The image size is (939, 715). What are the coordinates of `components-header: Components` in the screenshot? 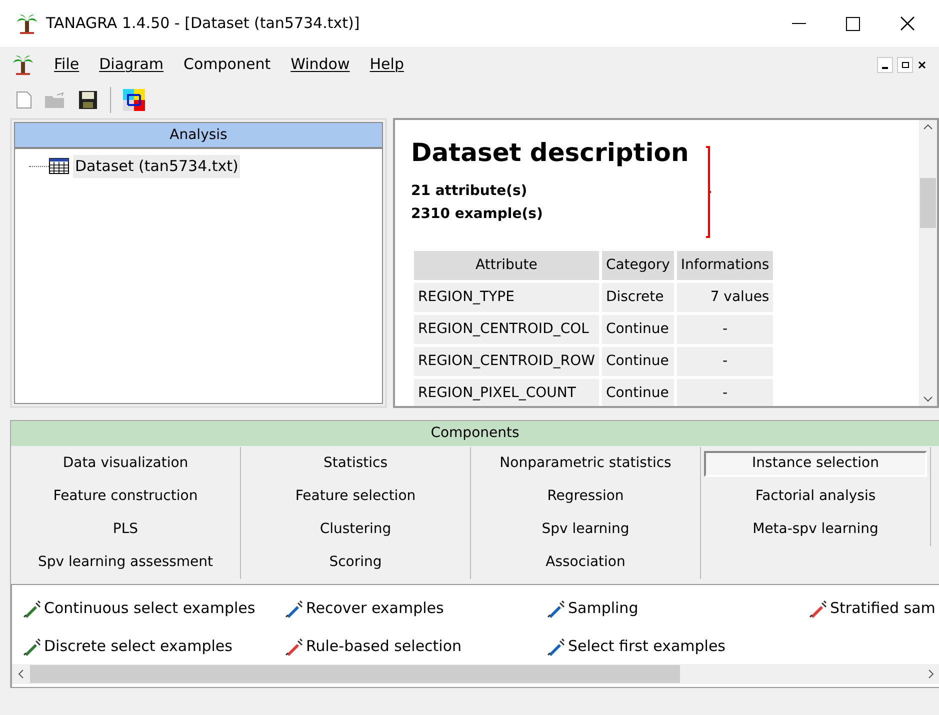 It's located at (475, 433).